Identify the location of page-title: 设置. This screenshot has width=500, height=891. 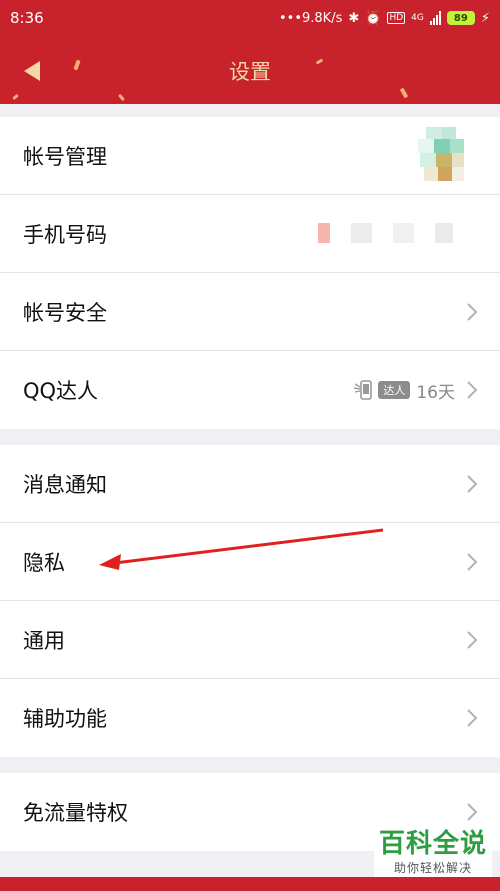
(250, 72).